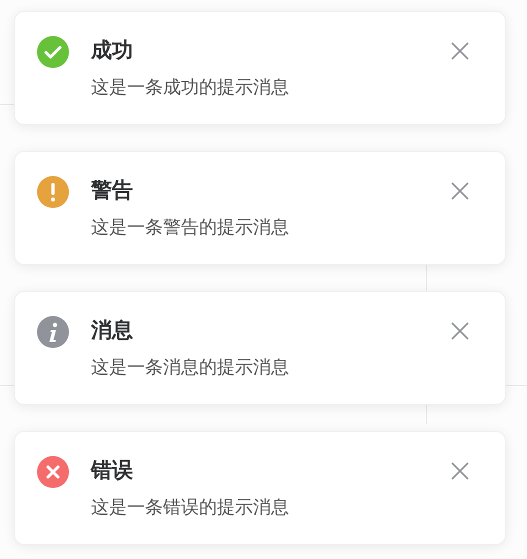 This screenshot has width=527, height=559. Describe the element at coordinates (190, 228) in the screenshot. I see `notification-message: 这是一条警告的提示消息` at that location.